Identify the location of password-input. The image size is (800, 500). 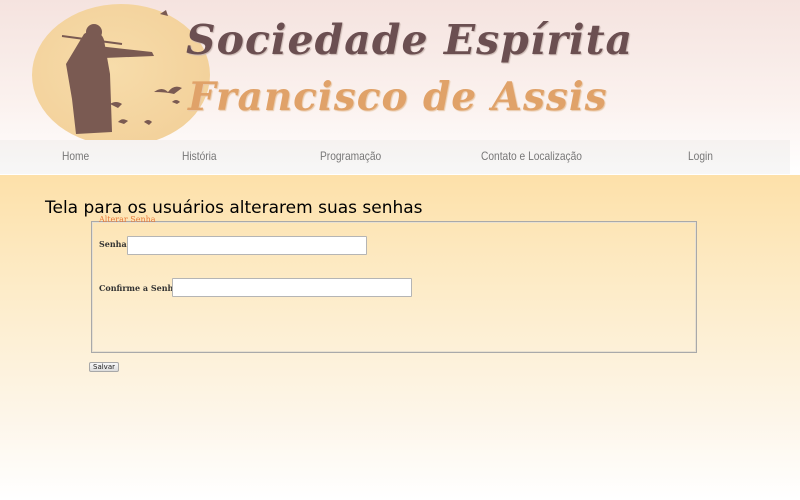
(247, 245).